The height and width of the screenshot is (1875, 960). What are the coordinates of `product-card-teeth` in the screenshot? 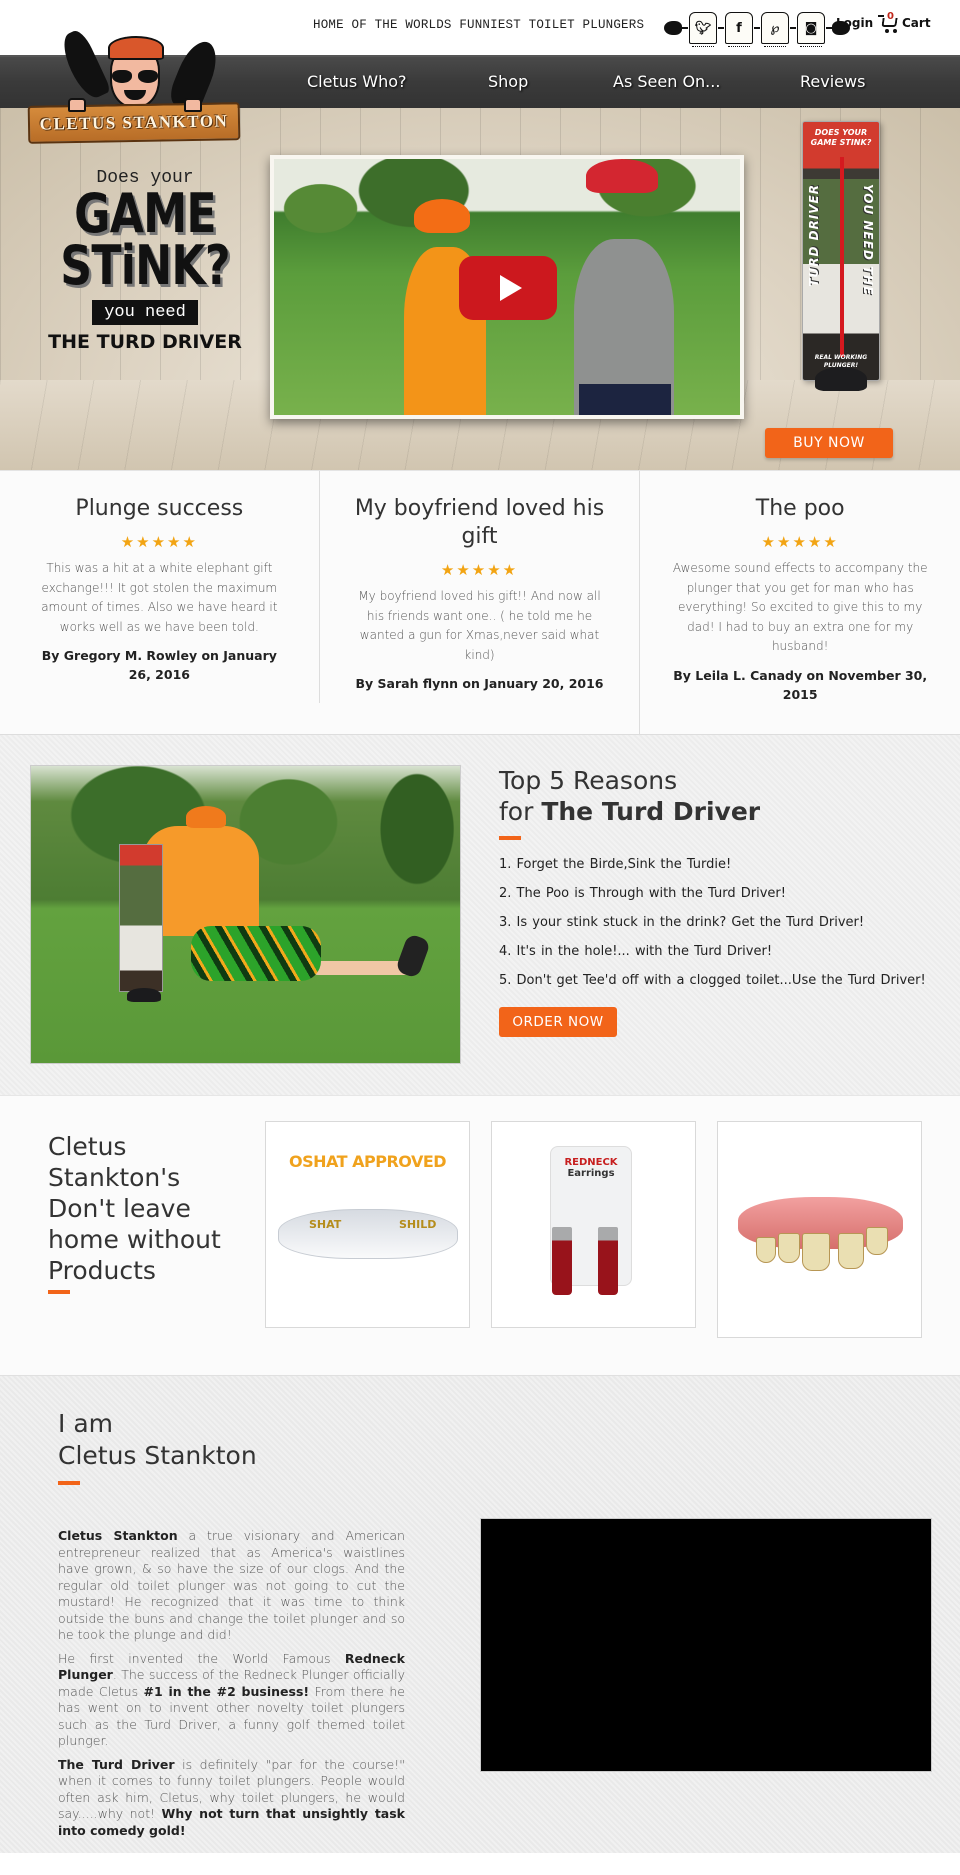 It's located at (819, 1229).